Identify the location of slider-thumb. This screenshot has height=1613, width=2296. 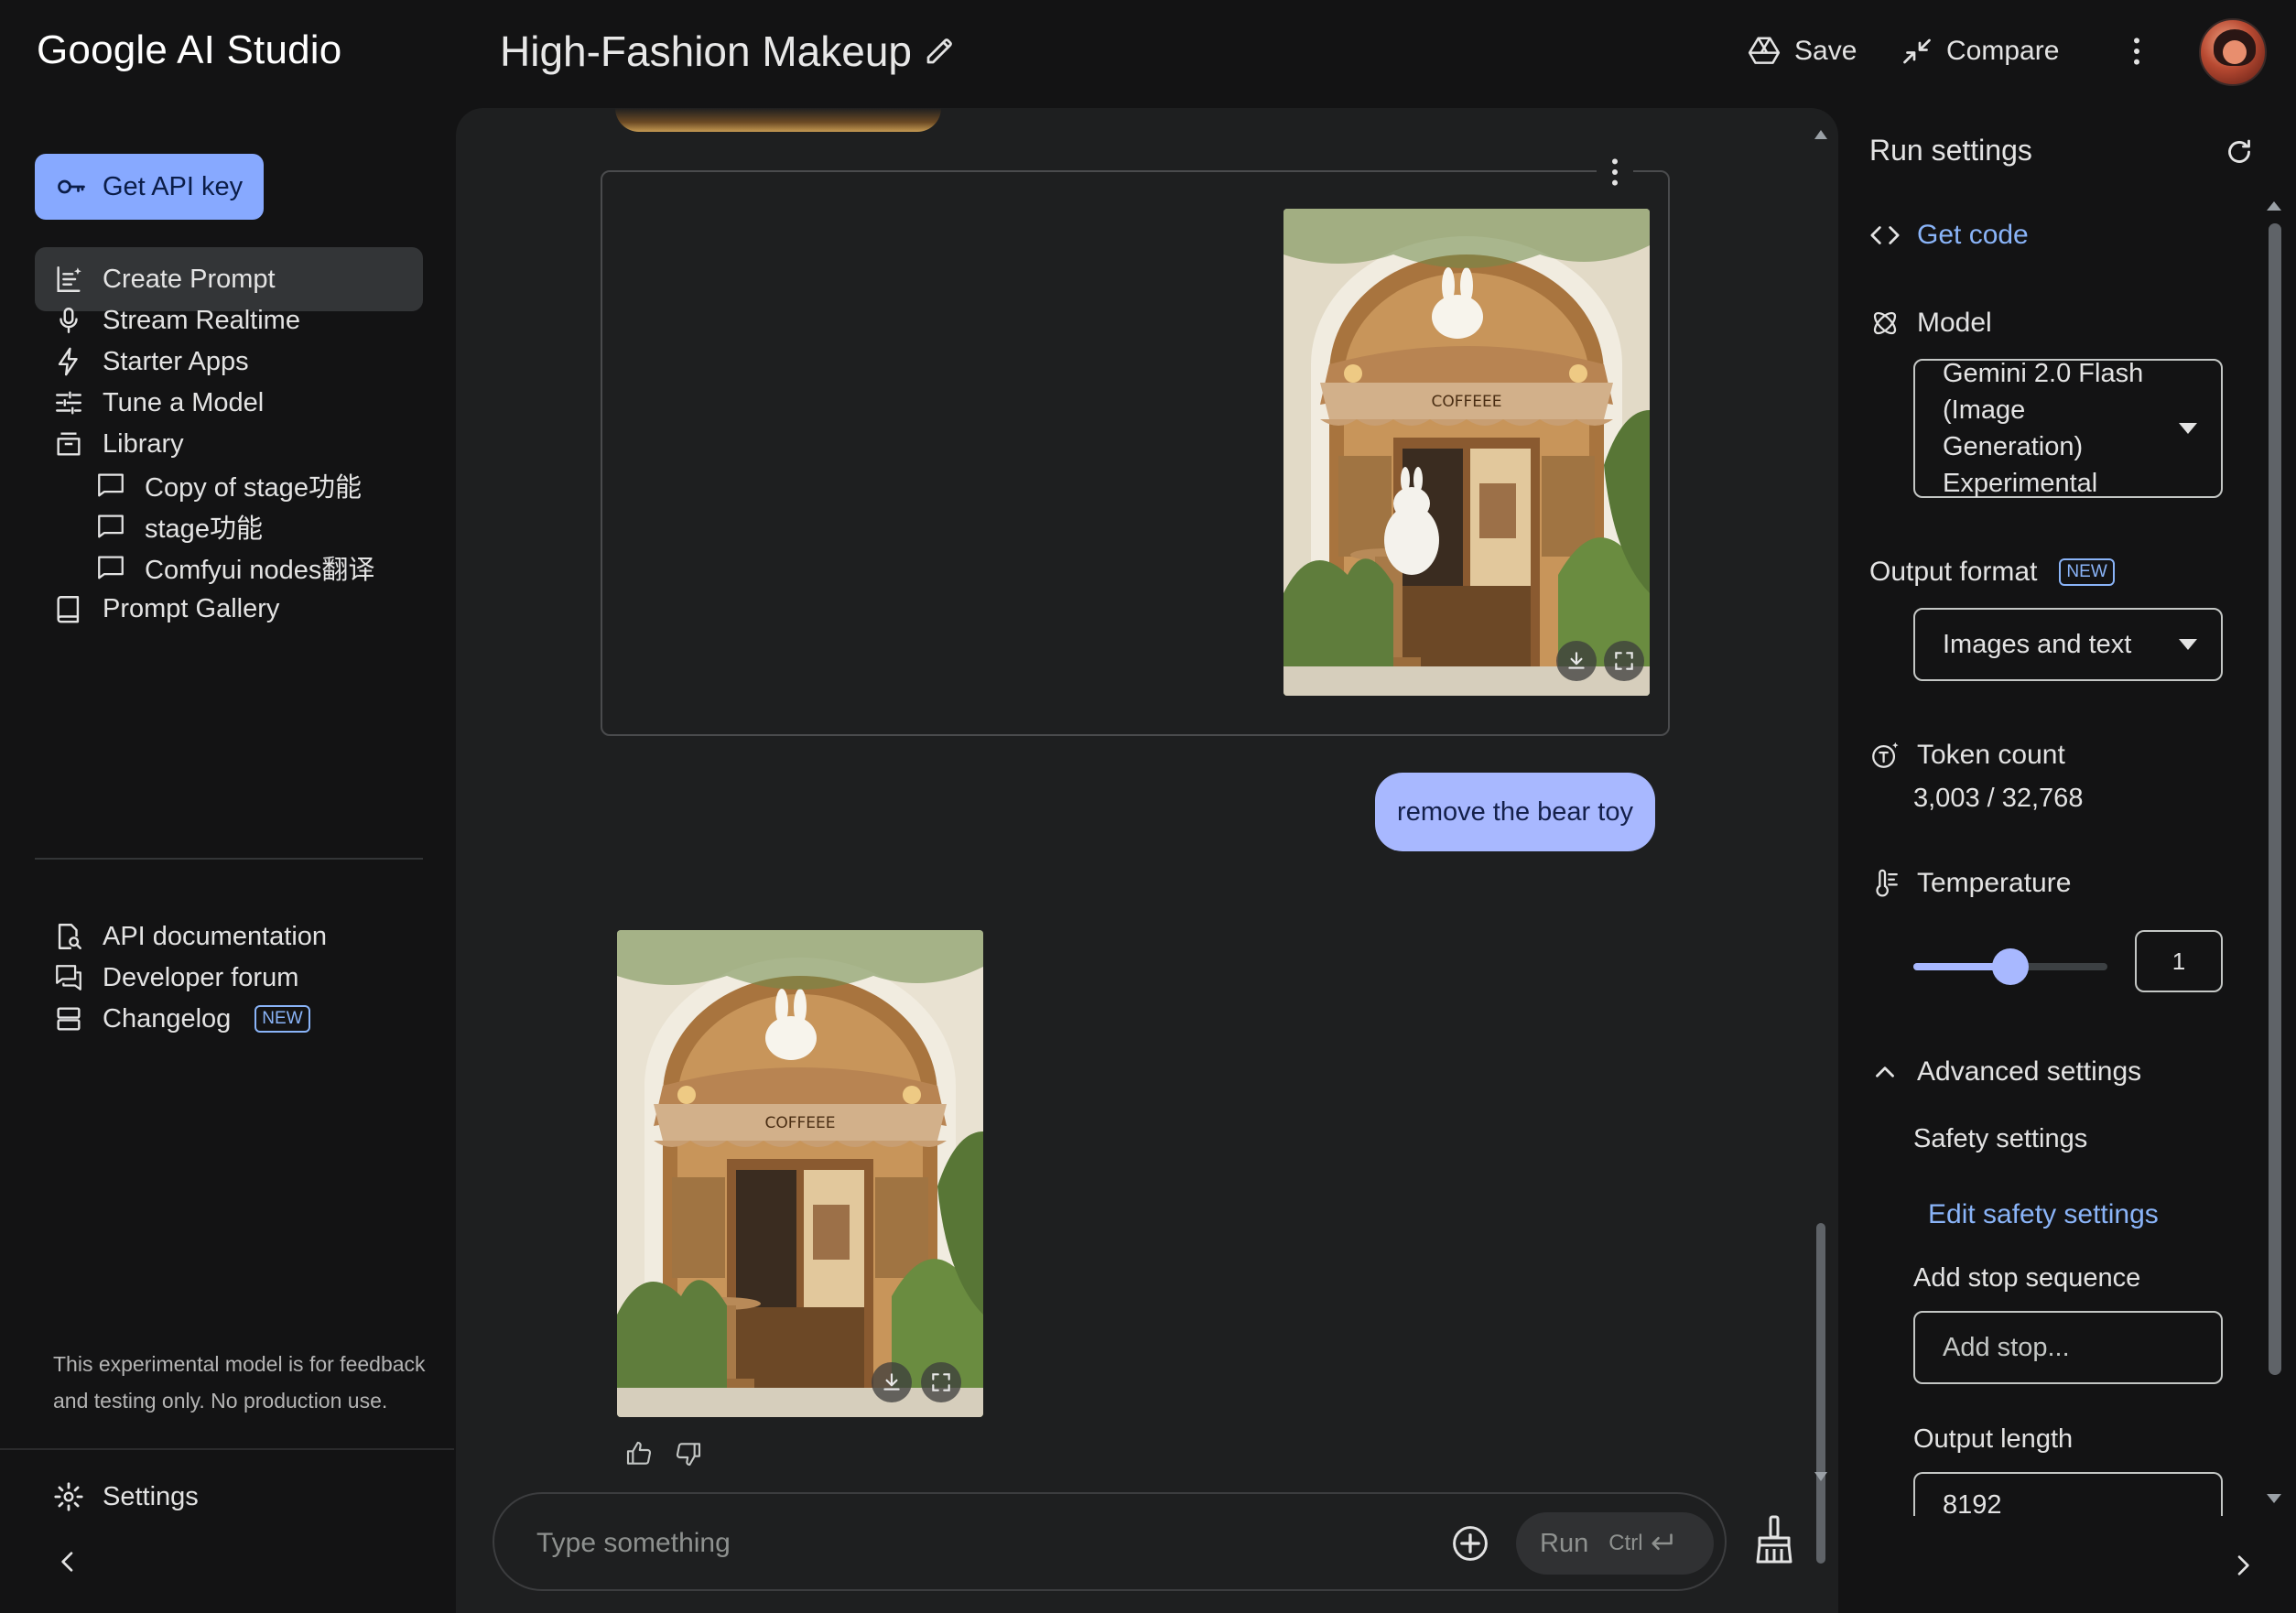
(2011, 967).